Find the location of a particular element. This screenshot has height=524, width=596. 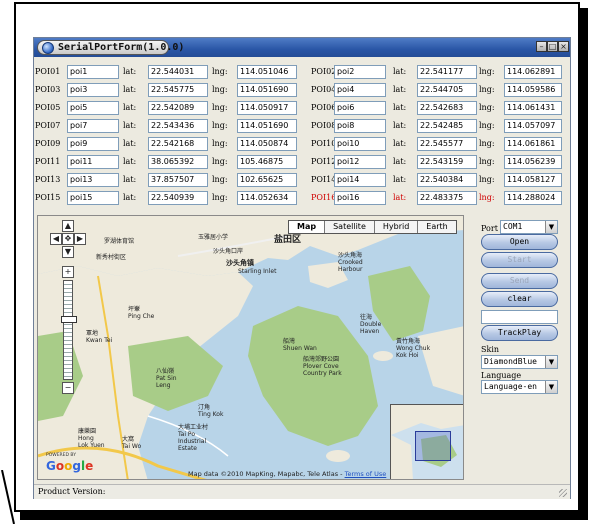

poi-lat-field: 22.545775 is located at coordinates (178, 90).